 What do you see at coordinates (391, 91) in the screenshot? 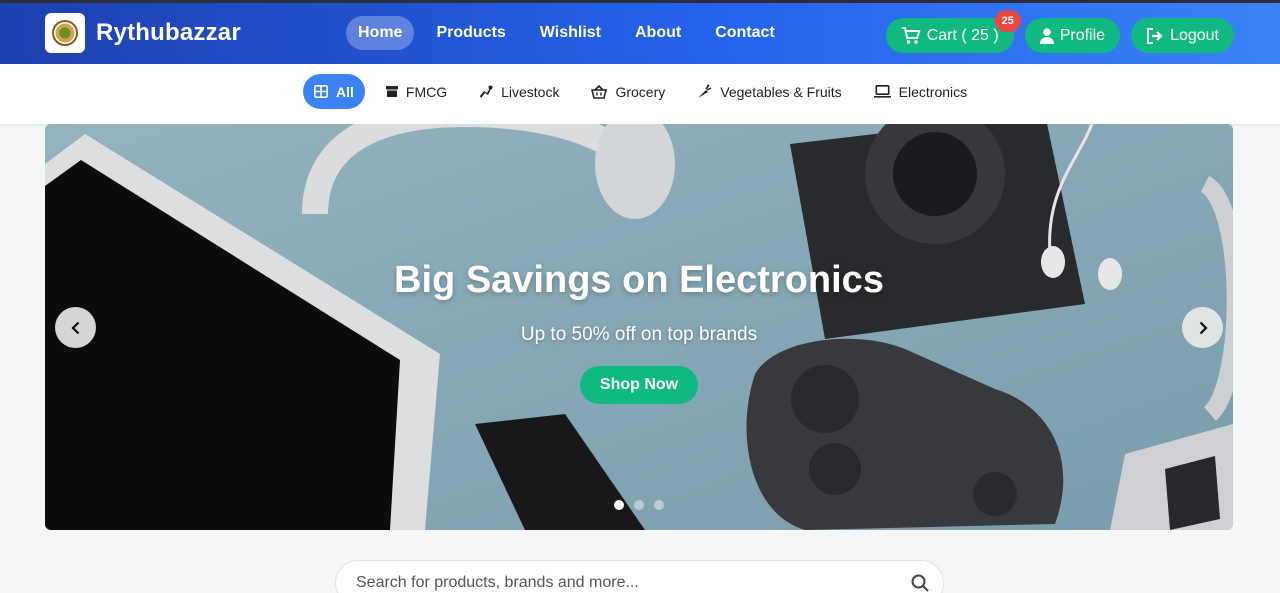
I see `box-icon` at bounding box center [391, 91].